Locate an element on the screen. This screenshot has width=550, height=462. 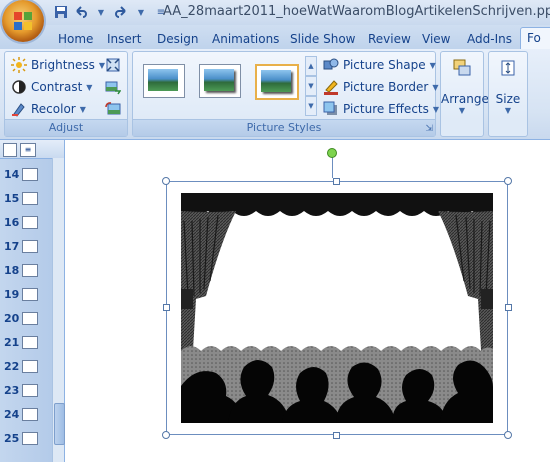
tab-design: Design is located at coordinates (177, 39).